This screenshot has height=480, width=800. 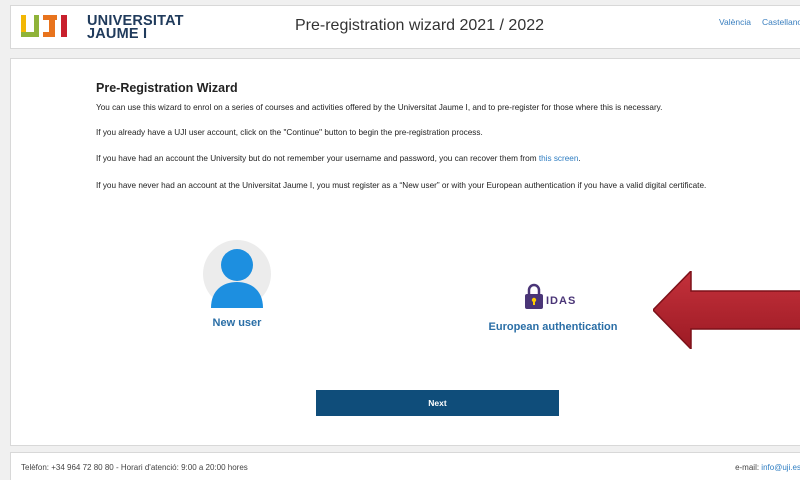 What do you see at coordinates (437, 403) in the screenshot?
I see `next-button: Next` at bounding box center [437, 403].